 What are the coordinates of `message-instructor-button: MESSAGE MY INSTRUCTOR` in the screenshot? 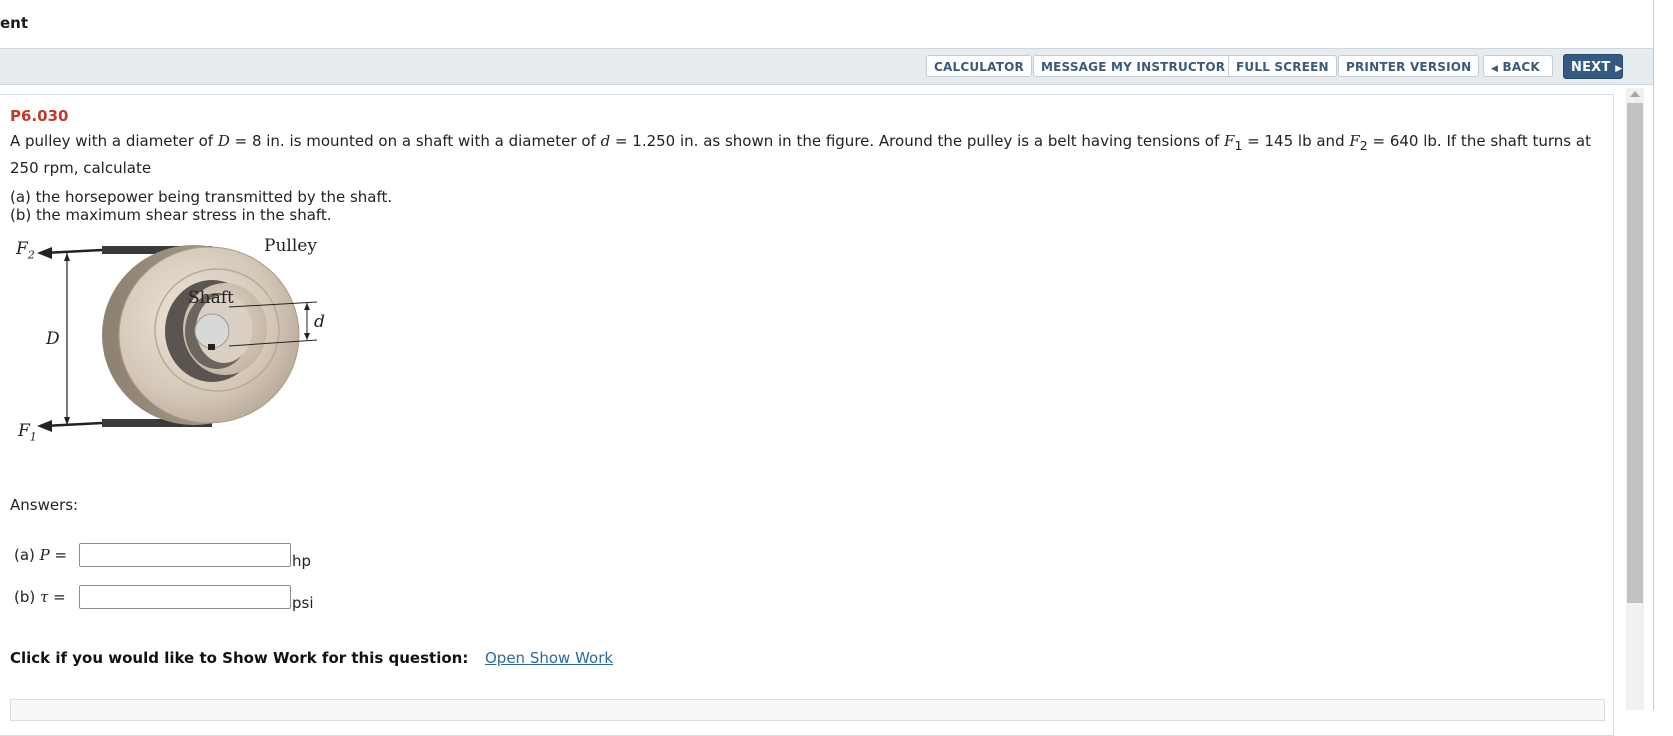 It's located at (1133, 66).